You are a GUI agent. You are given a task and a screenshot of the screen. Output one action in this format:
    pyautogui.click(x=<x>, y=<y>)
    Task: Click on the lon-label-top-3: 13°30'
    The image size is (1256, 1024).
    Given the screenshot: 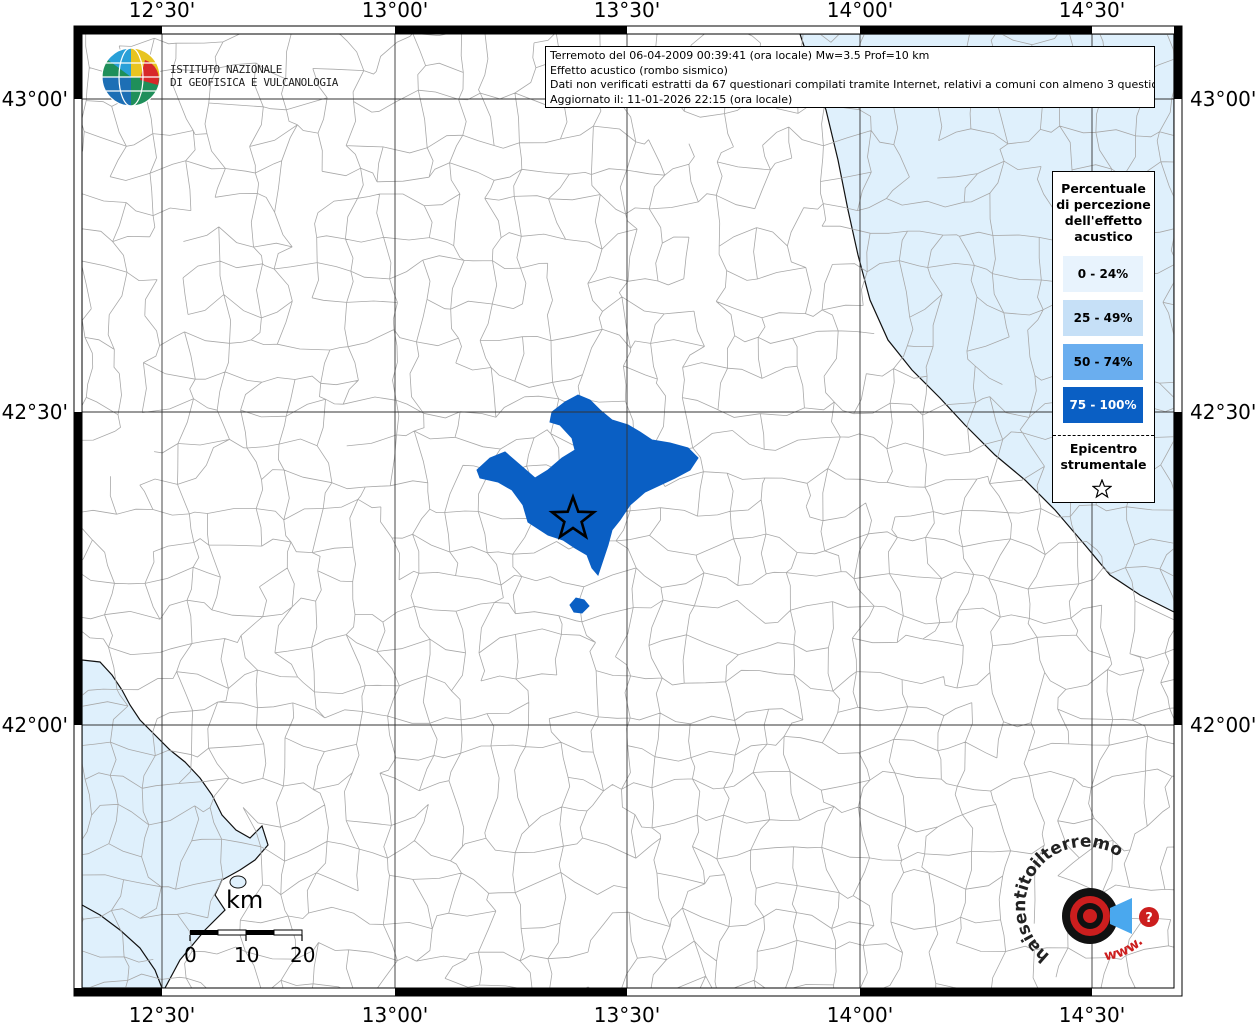 What is the action you would take?
    pyautogui.click(x=627, y=11)
    